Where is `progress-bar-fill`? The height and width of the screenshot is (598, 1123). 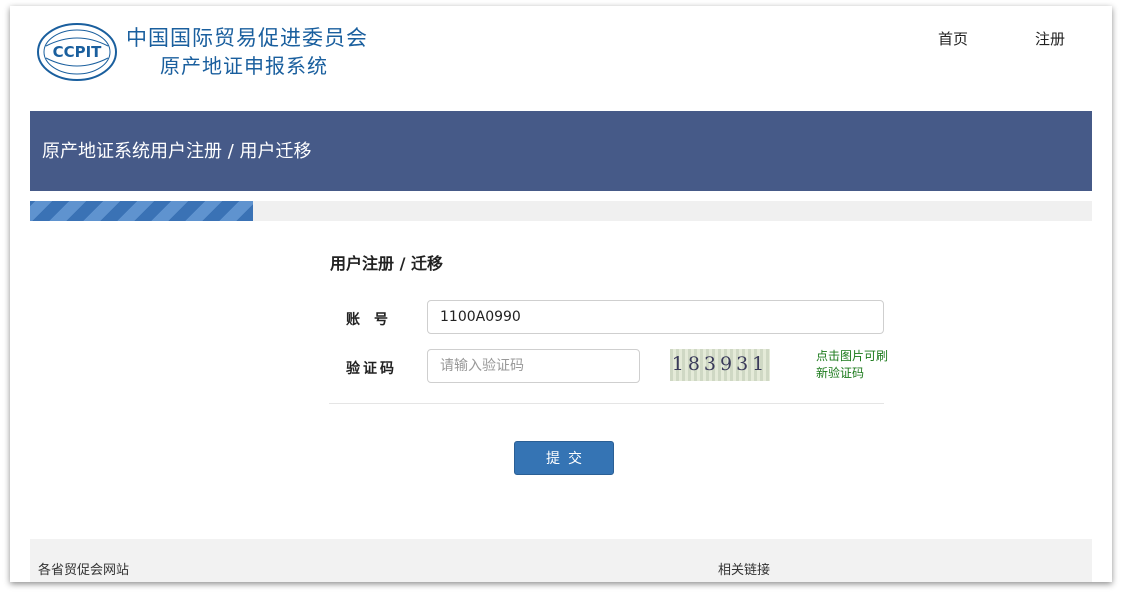
progress-bar-fill is located at coordinates (142, 211).